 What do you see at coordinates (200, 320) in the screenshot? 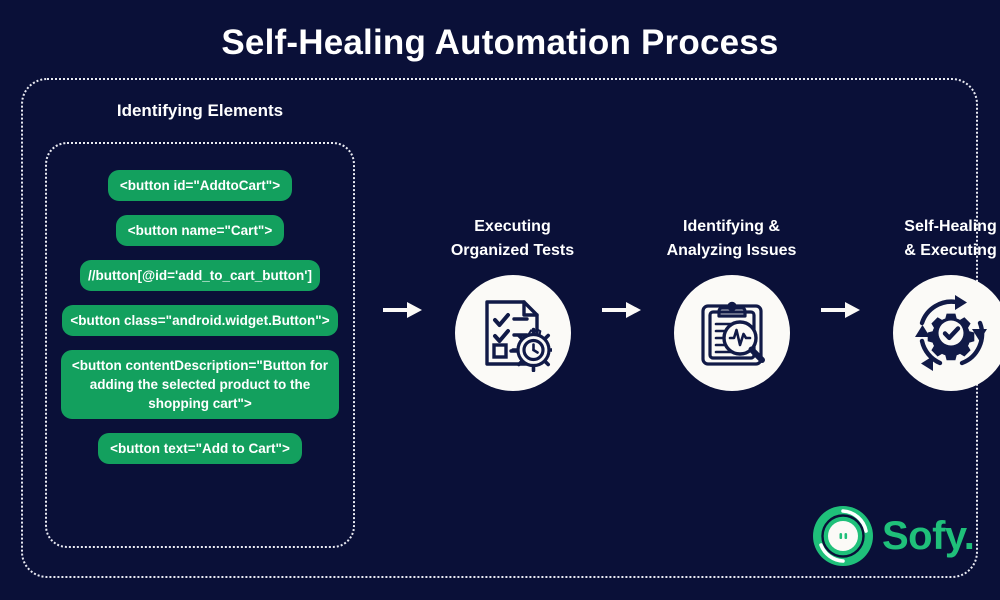
I see `locator-tag: <button class="android.widget.Button">` at bounding box center [200, 320].